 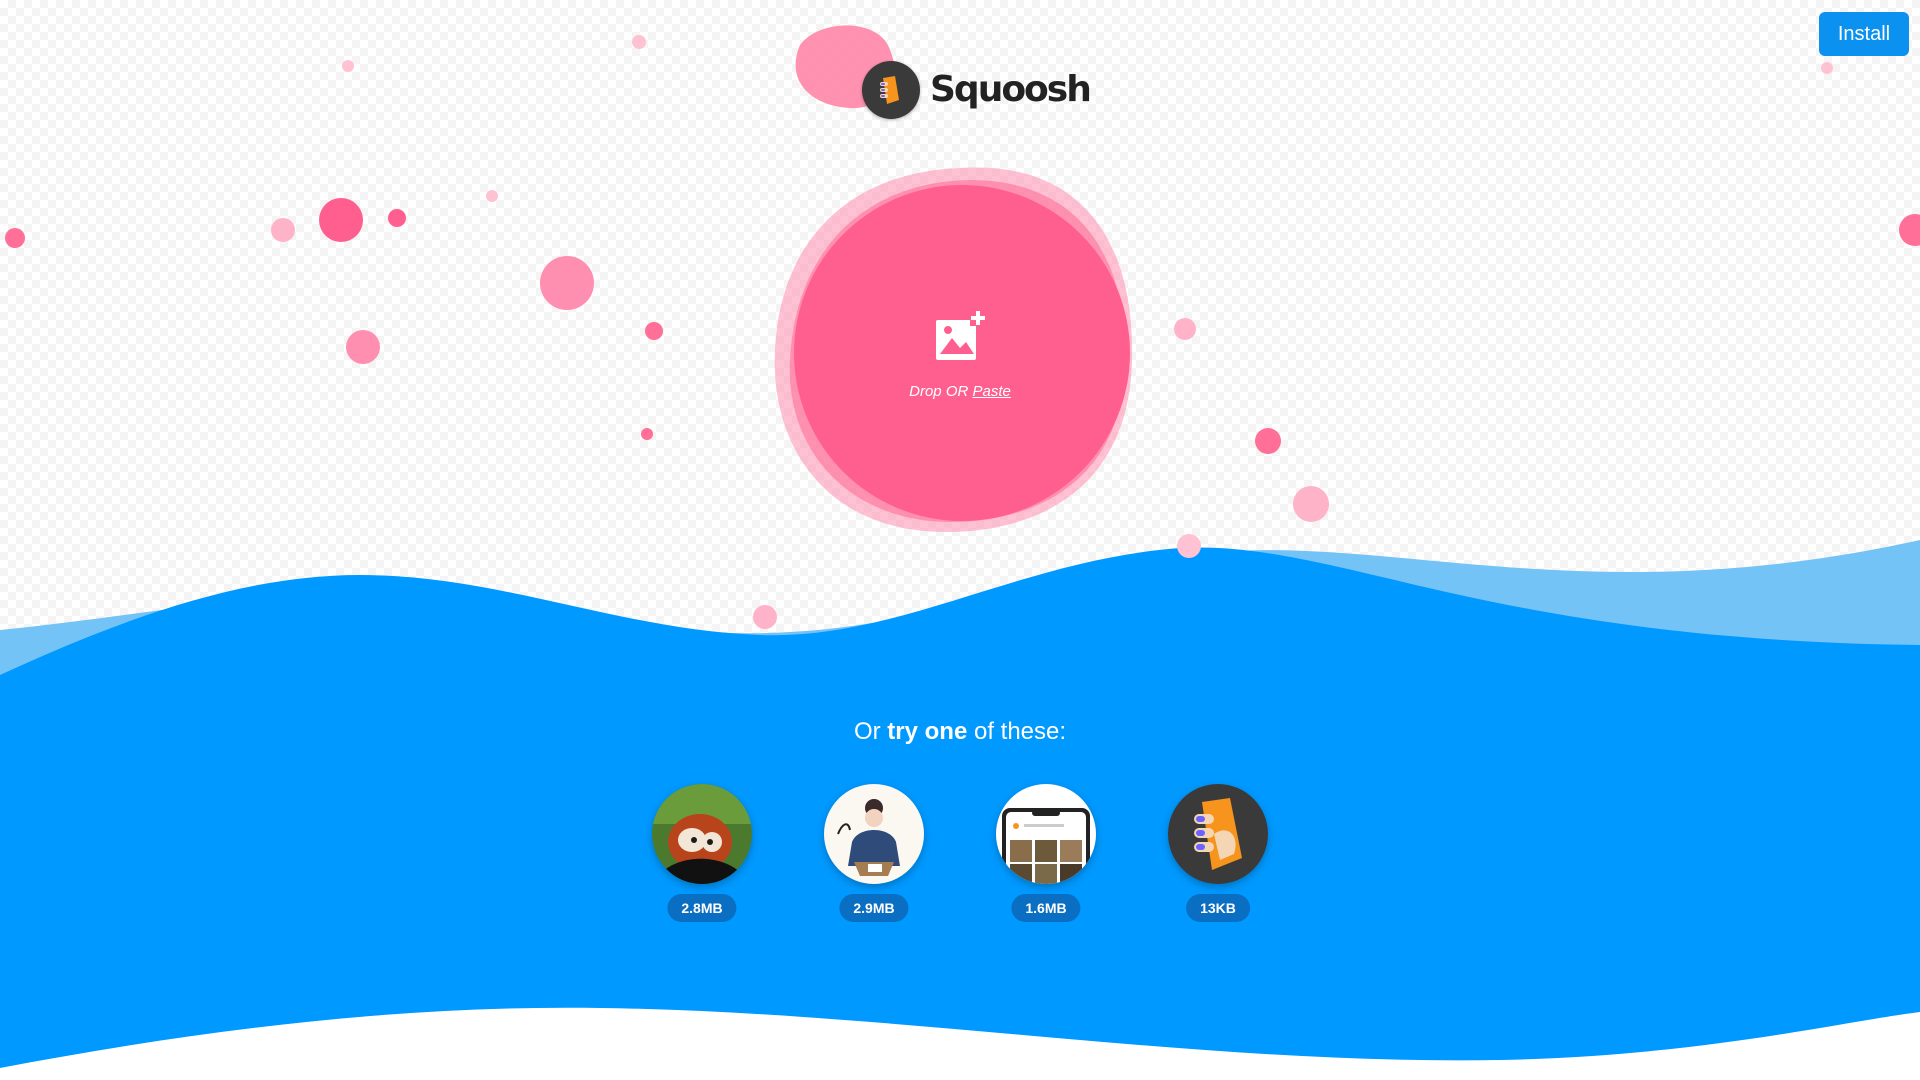 What do you see at coordinates (960, 338) in the screenshot?
I see `add-image-icon` at bounding box center [960, 338].